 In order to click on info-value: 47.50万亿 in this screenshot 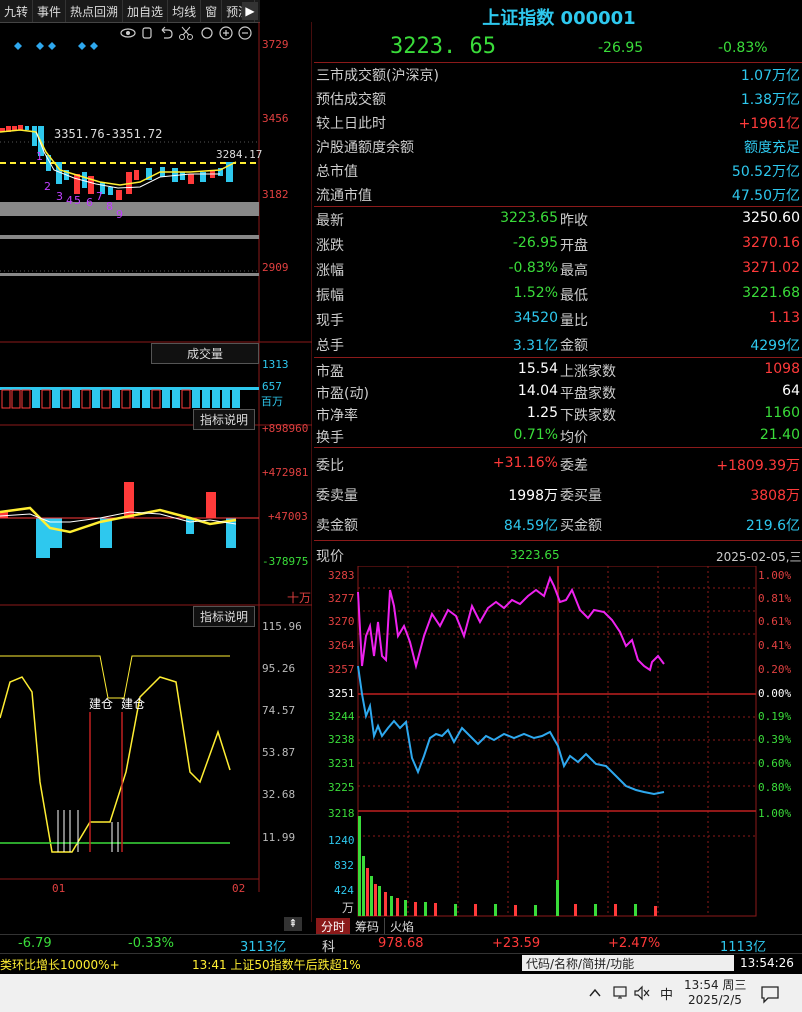, I will do `click(765, 196)`.